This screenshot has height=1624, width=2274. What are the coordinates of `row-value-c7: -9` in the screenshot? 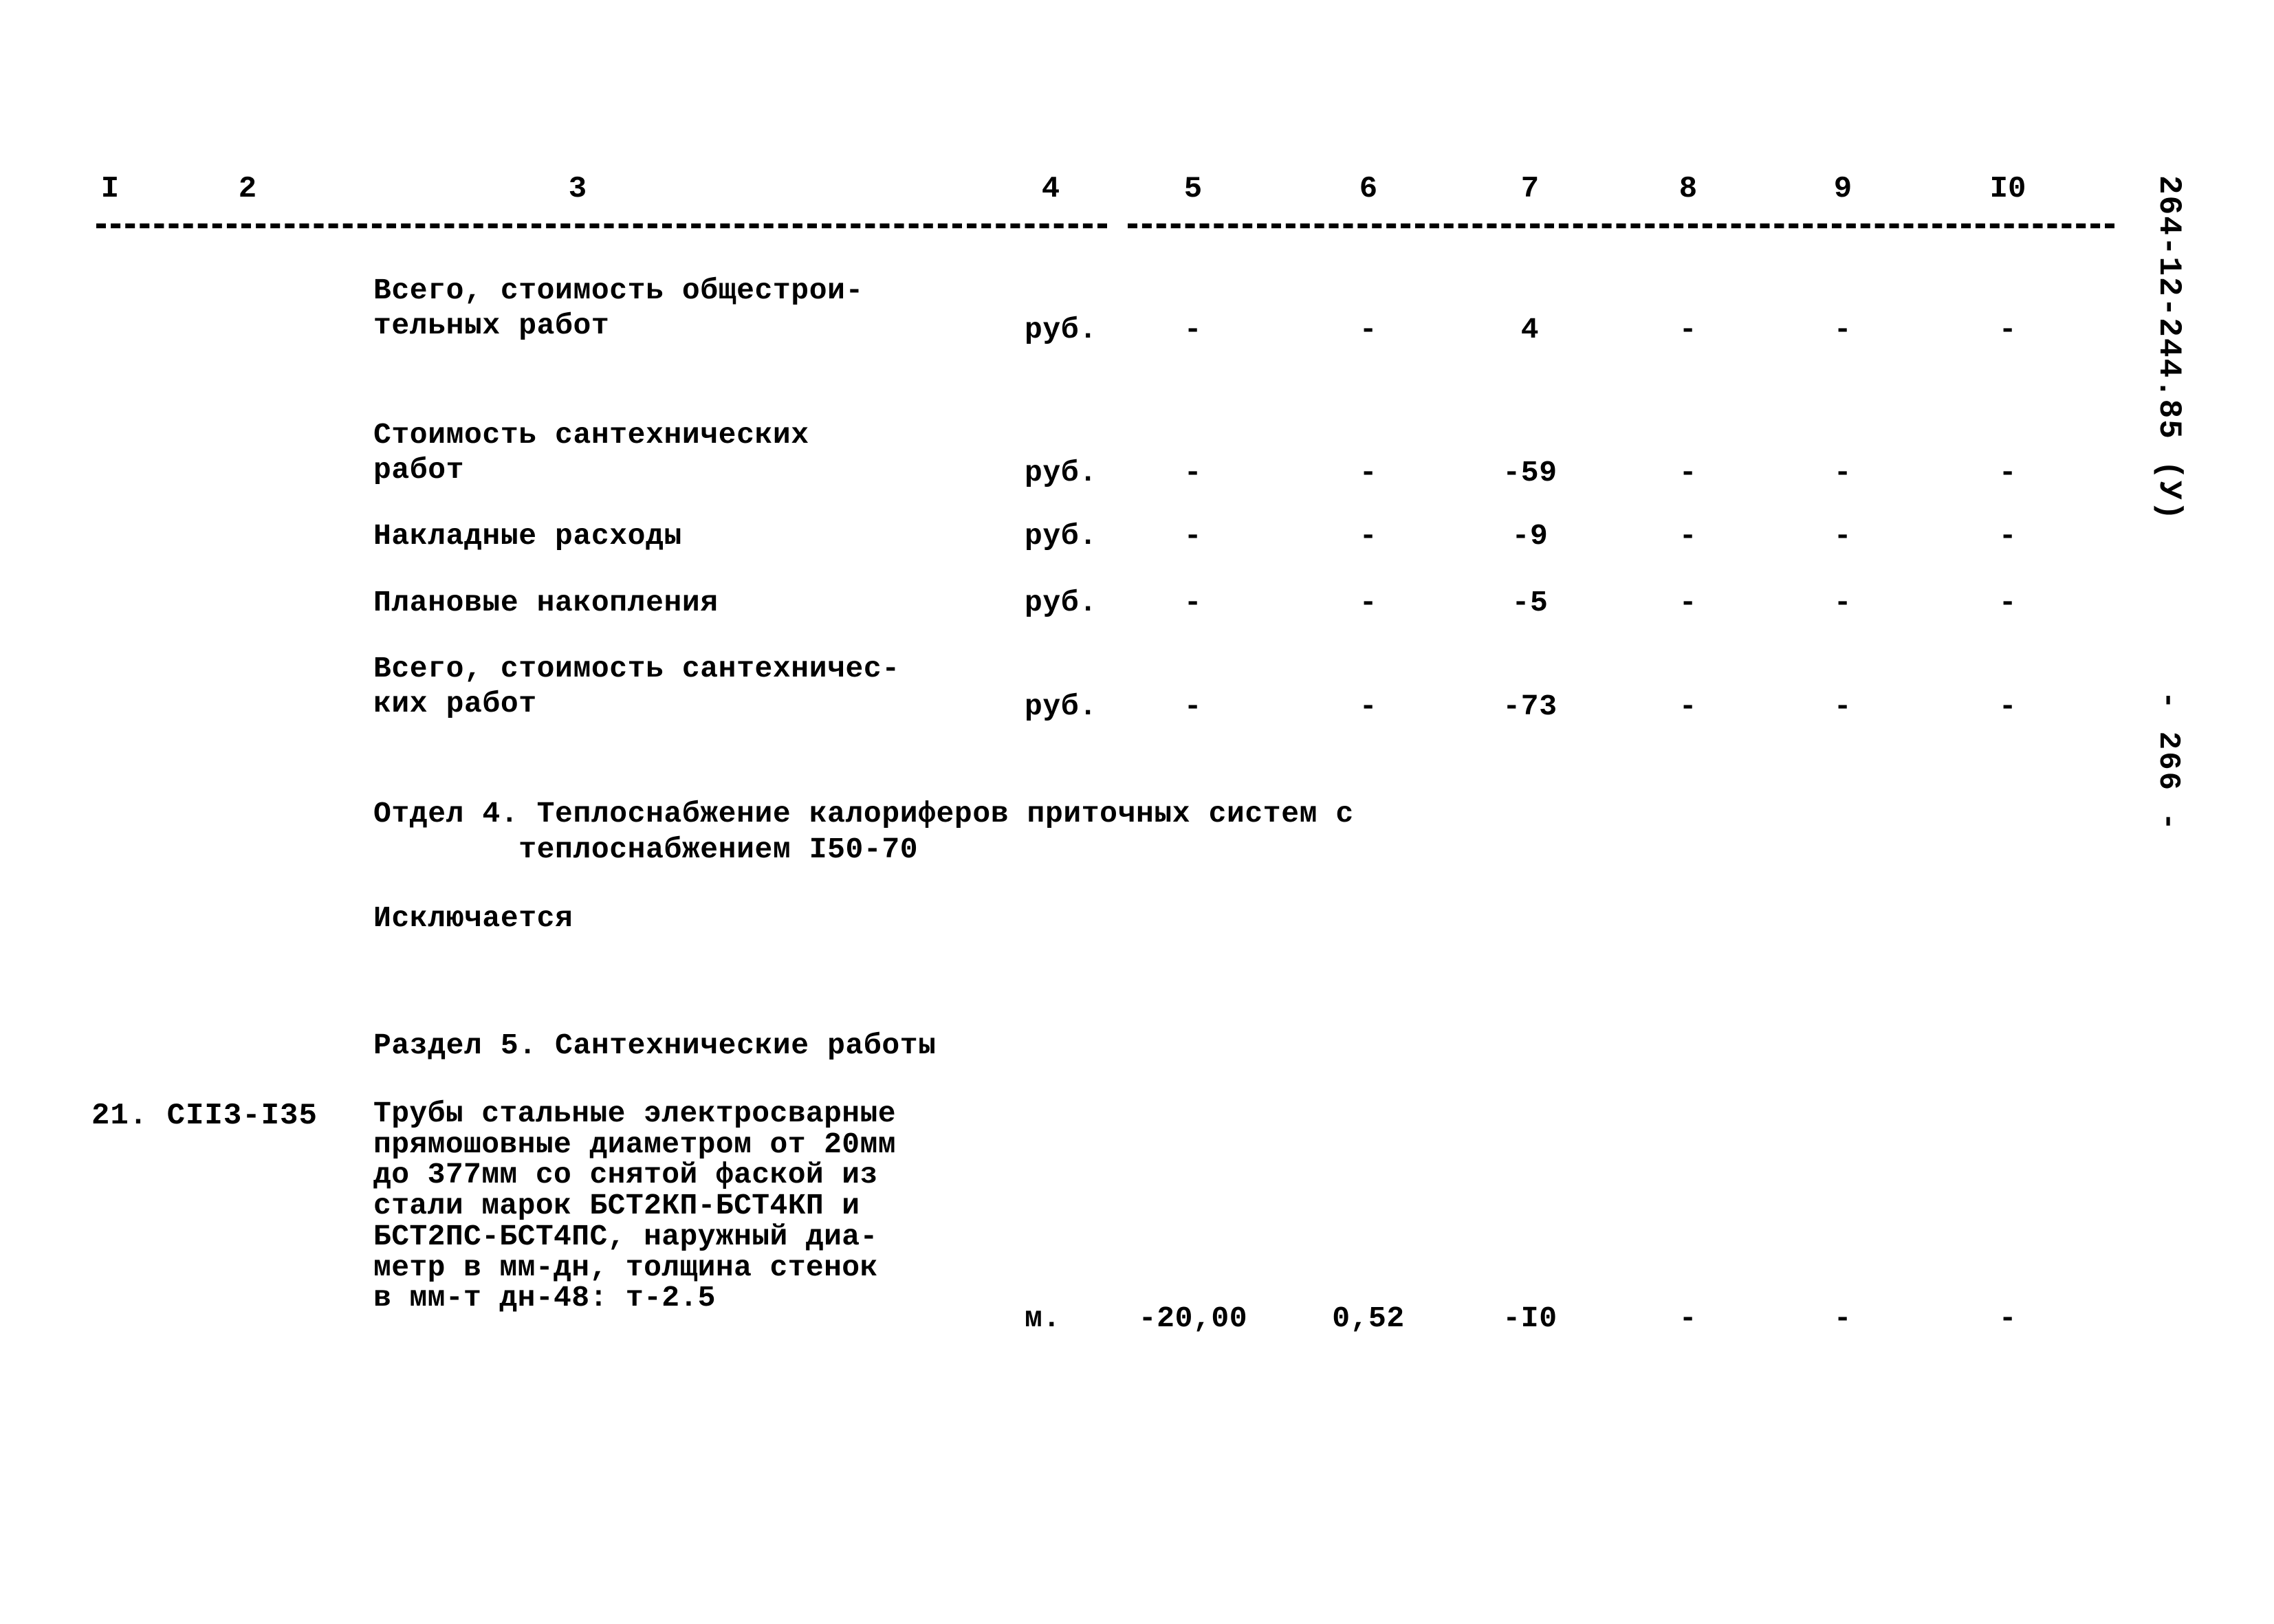 It's located at (1530, 536).